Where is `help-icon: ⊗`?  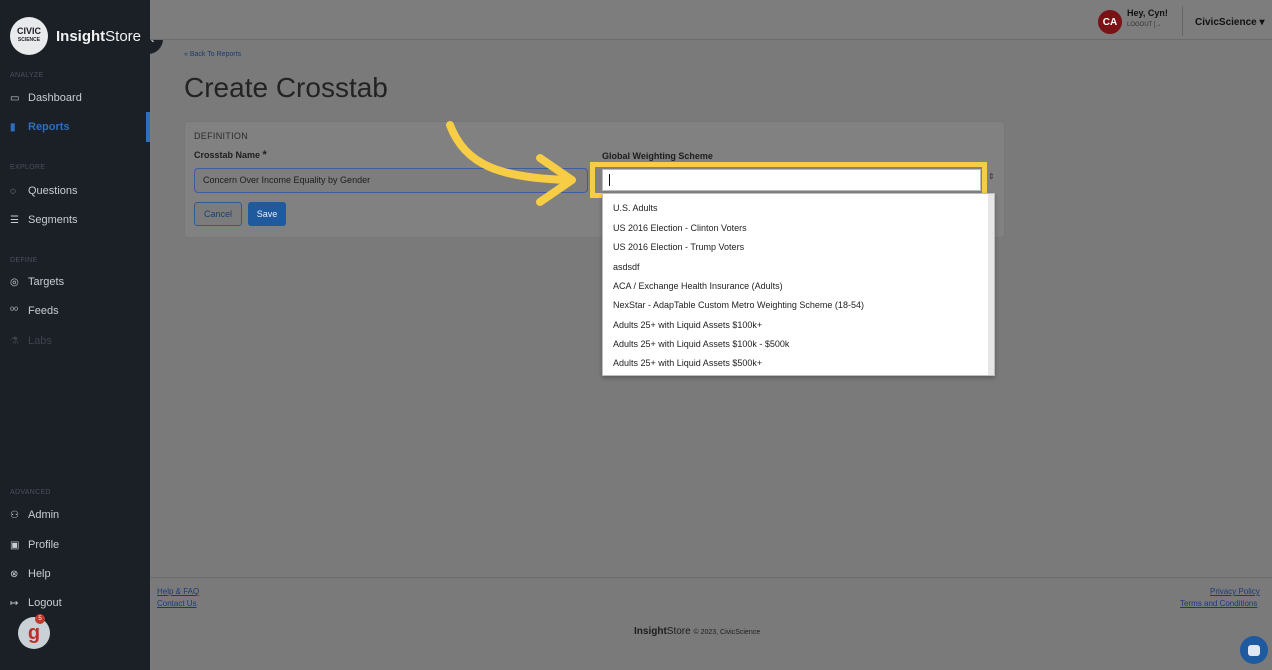
help-icon: ⊗ is located at coordinates (14, 574).